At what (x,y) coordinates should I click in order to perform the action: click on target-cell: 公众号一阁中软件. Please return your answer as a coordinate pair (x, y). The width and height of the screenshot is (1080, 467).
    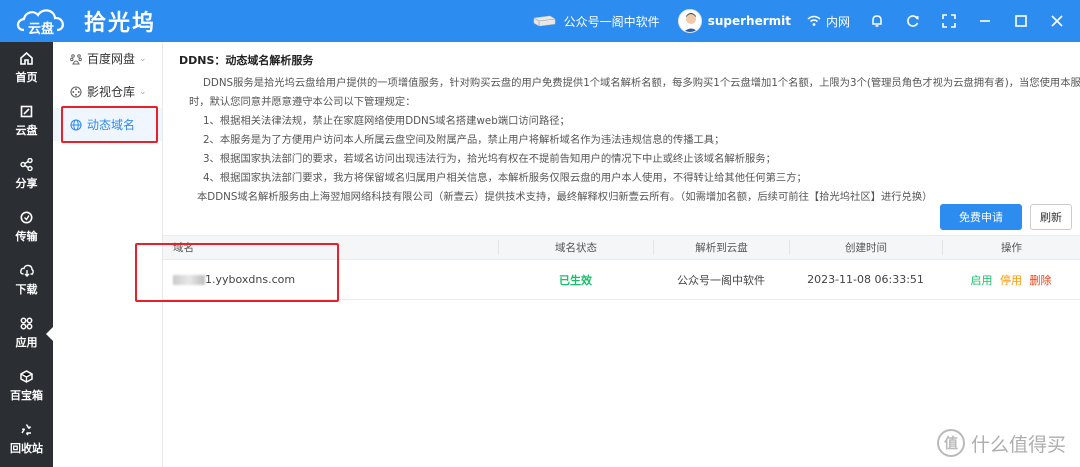
    Looking at the image, I should click on (721, 280).